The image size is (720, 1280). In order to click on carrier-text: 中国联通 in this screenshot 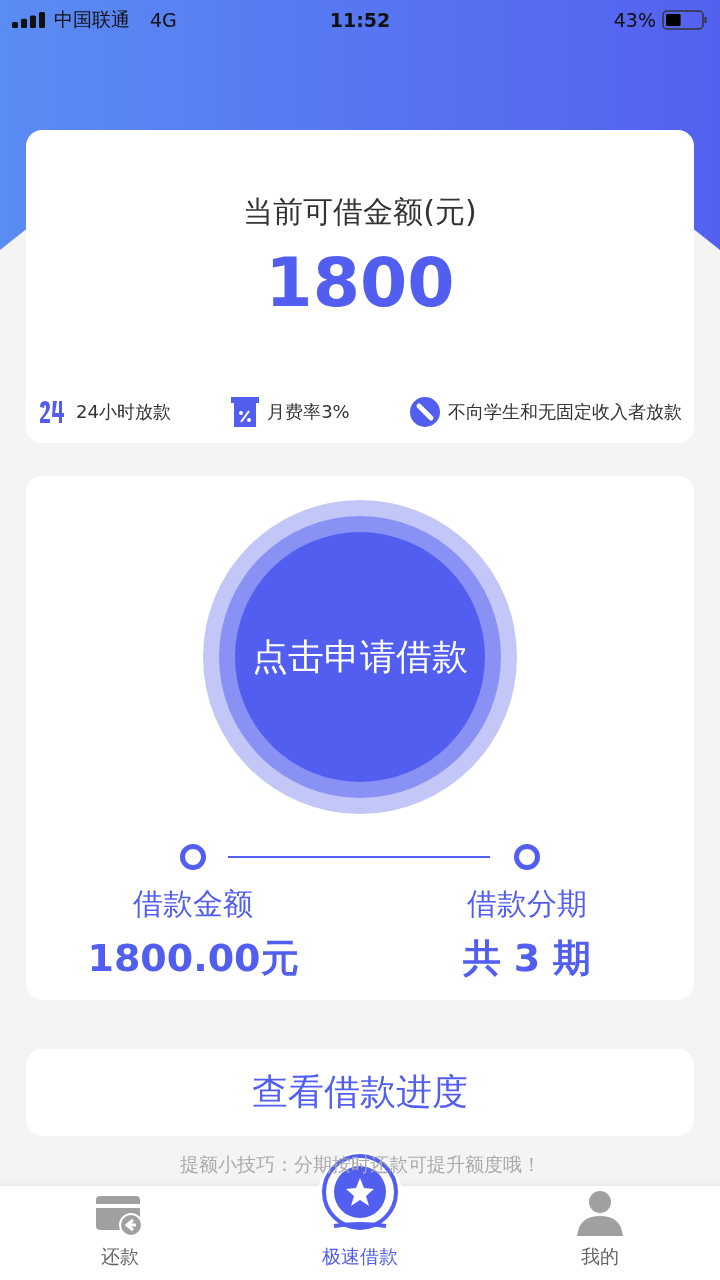, I will do `click(92, 19)`.